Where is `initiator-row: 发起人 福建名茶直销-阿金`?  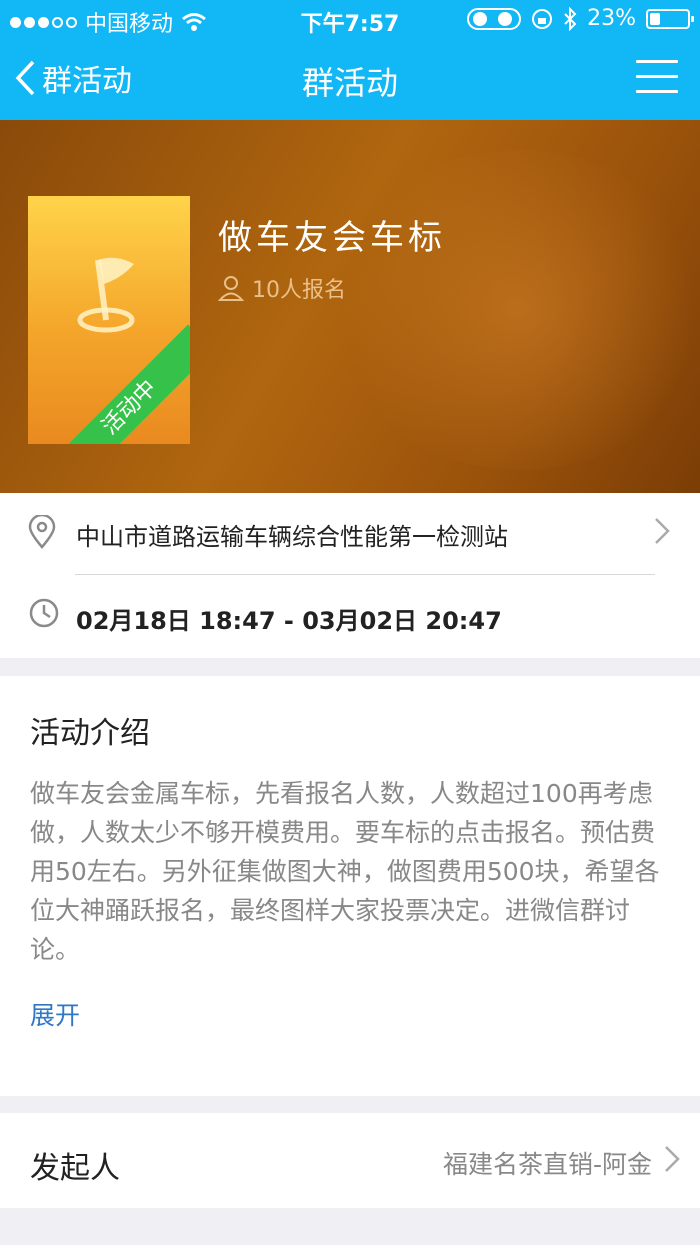
initiator-row: 发起人 福建名茶直销-阿金 is located at coordinates (350, 1160).